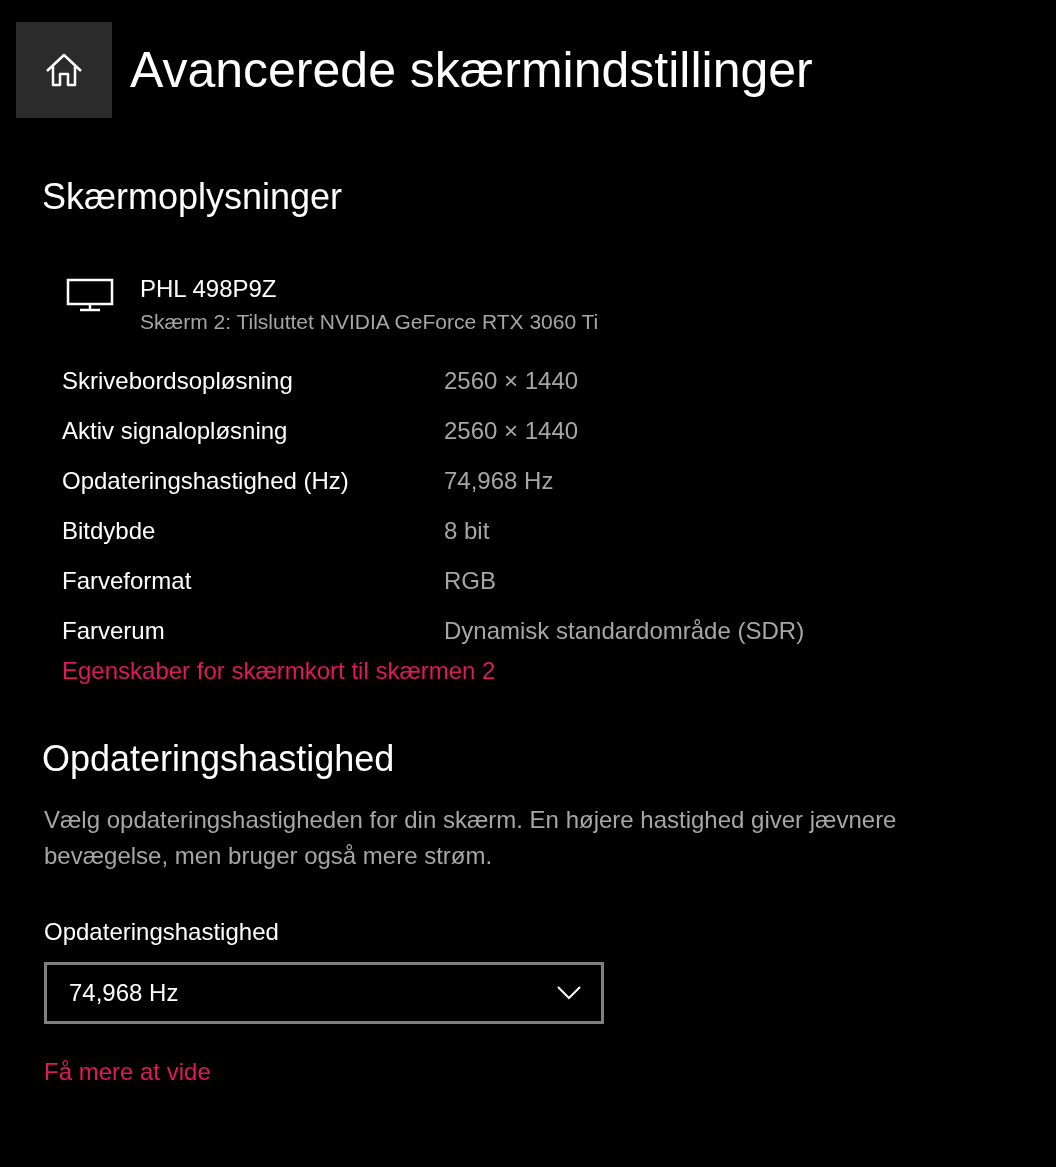  I want to click on monitor-name: PHL 498P9Z, so click(209, 289).